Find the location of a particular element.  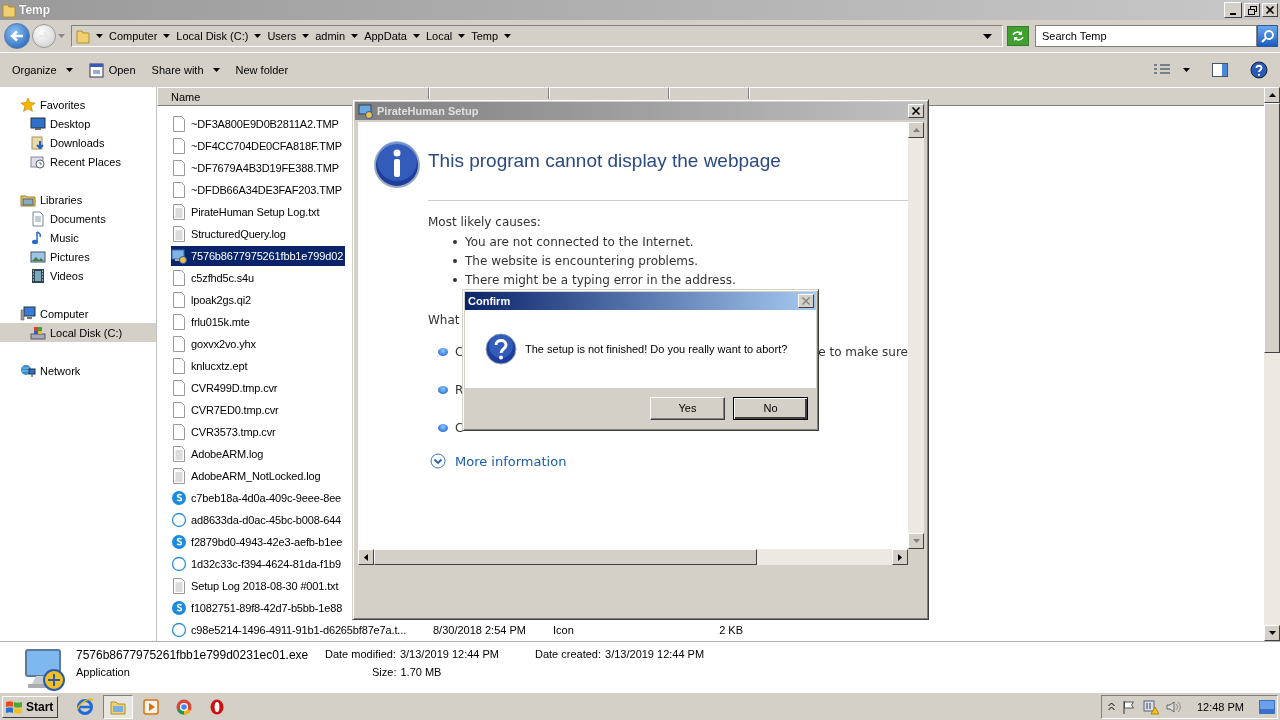

file-item: lpoak2gs.qi2 is located at coordinates (212, 300).